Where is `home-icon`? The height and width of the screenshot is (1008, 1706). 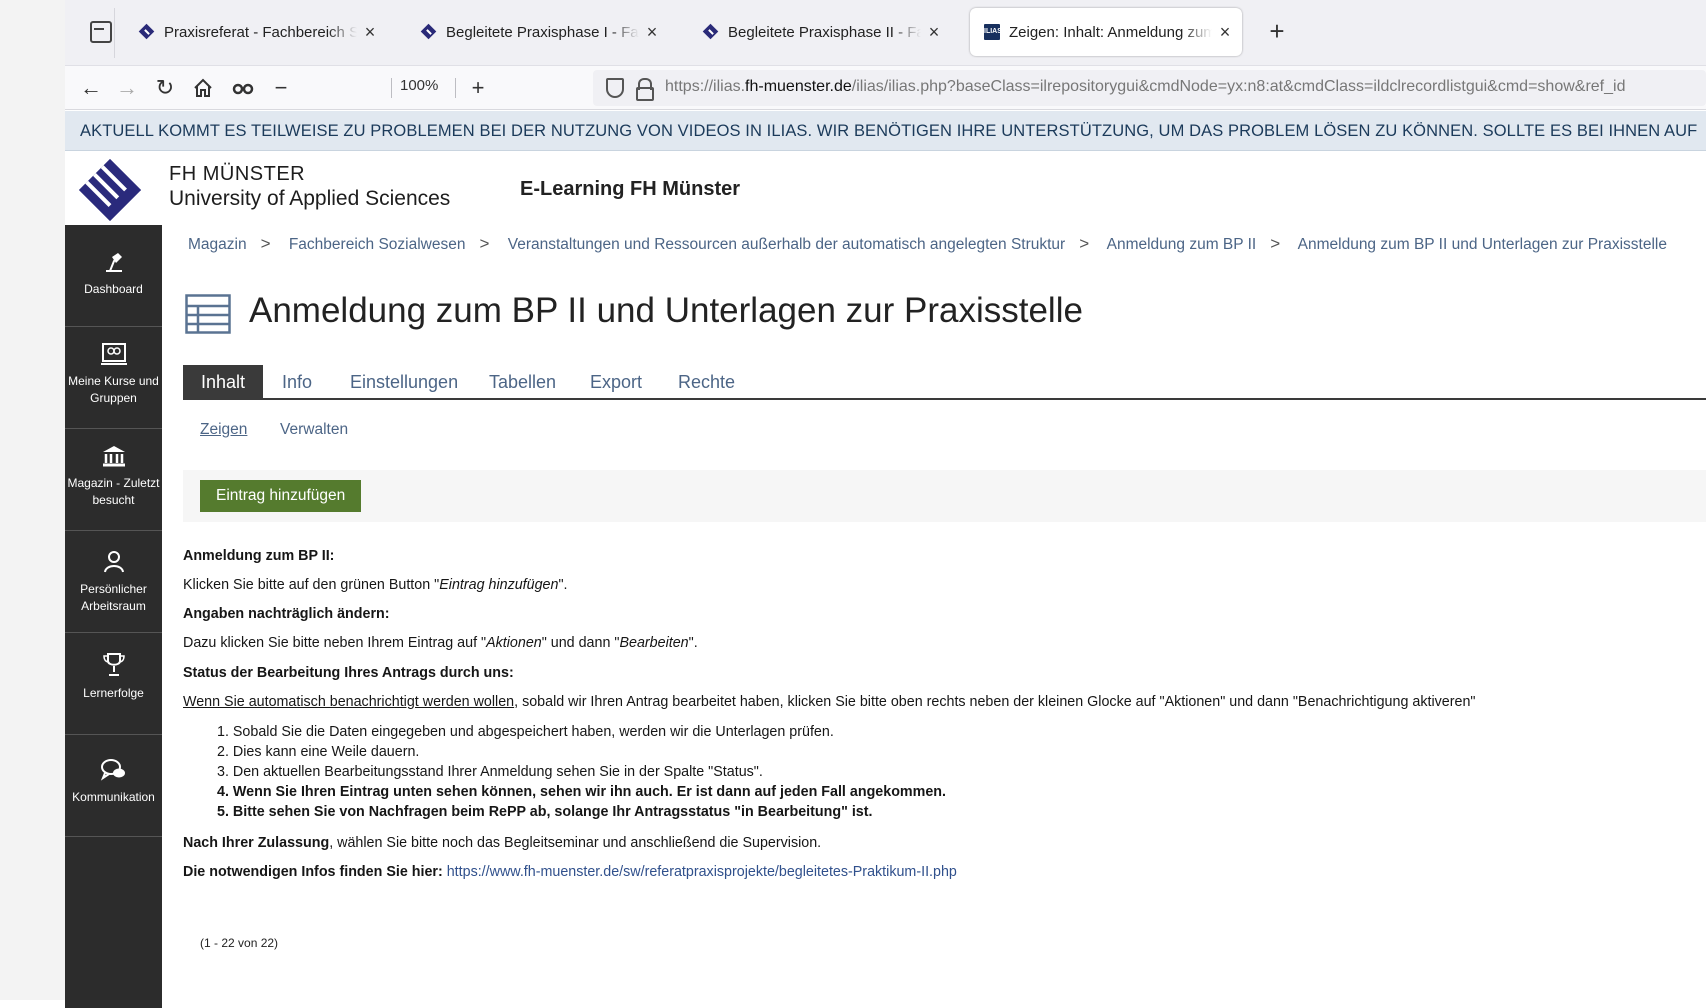
home-icon is located at coordinates (203, 87).